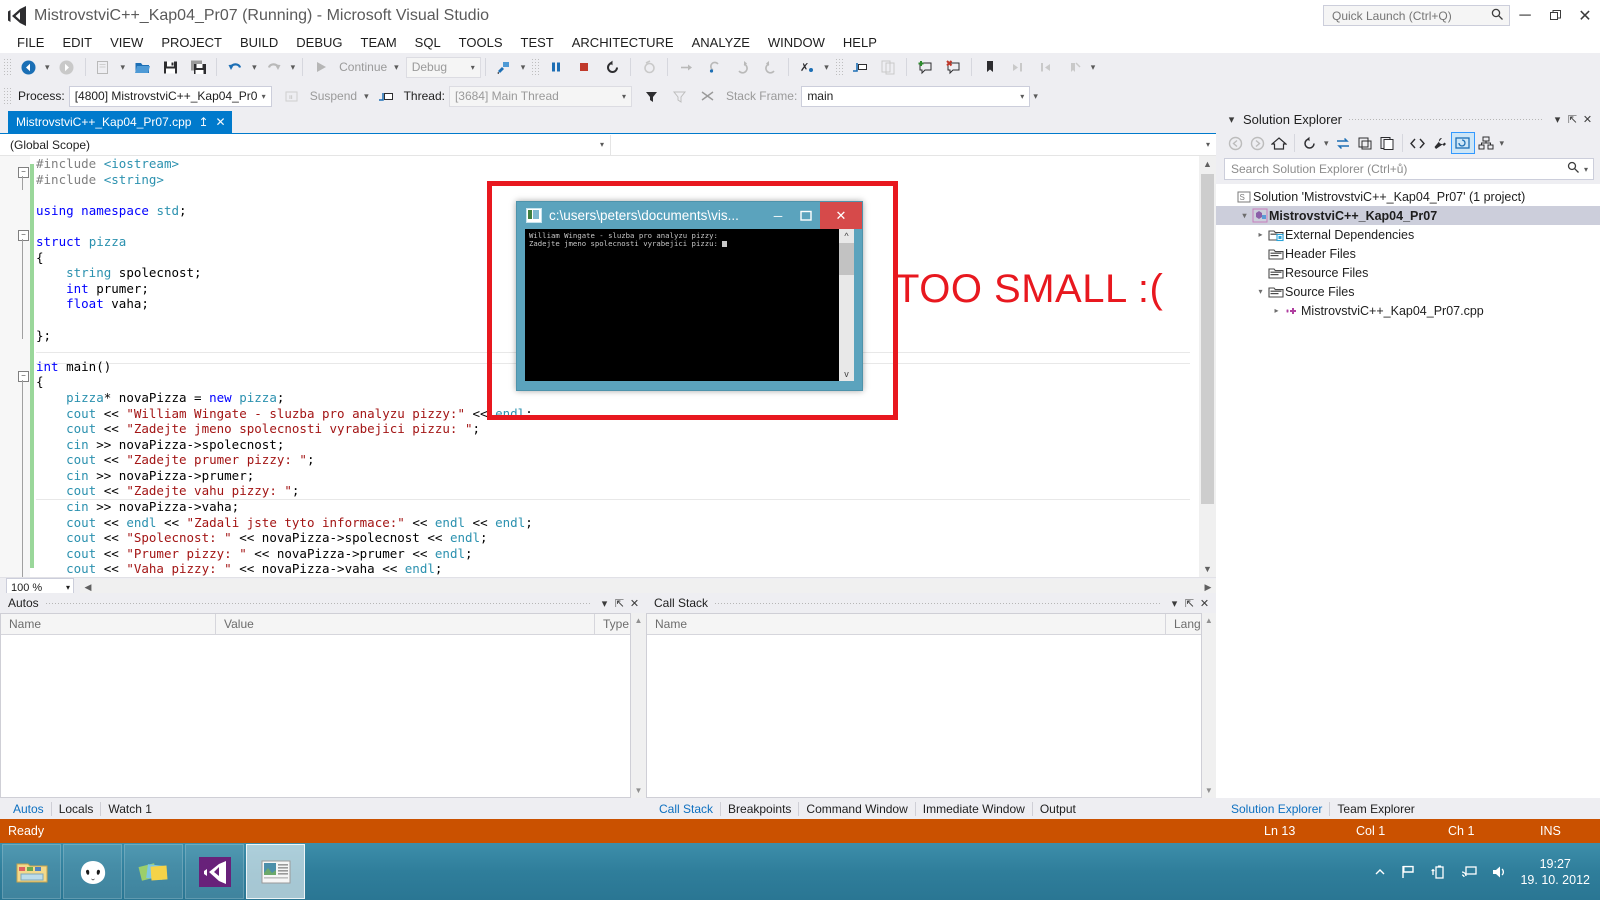 The width and height of the screenshot is (1600, 900). I want to click on taskbar-clock: 19:27 19. 10. 2012, so click(1555, 872).